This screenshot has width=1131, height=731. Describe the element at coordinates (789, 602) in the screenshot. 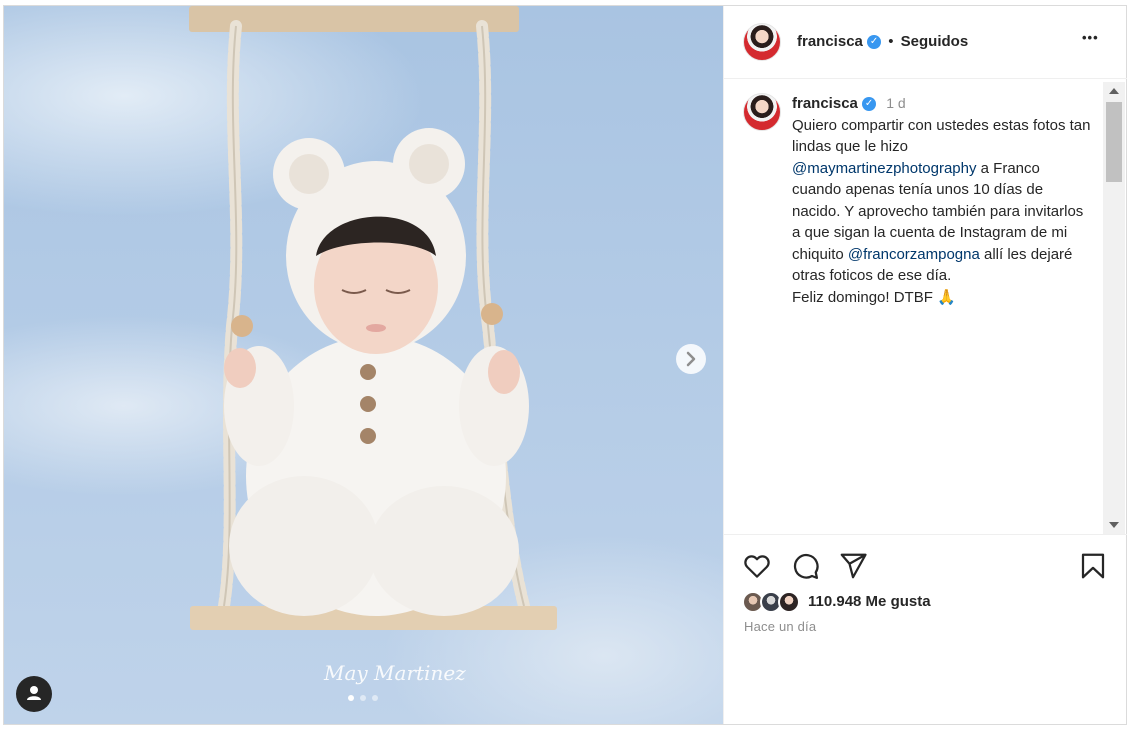

I see `liker-avatar` at that location.